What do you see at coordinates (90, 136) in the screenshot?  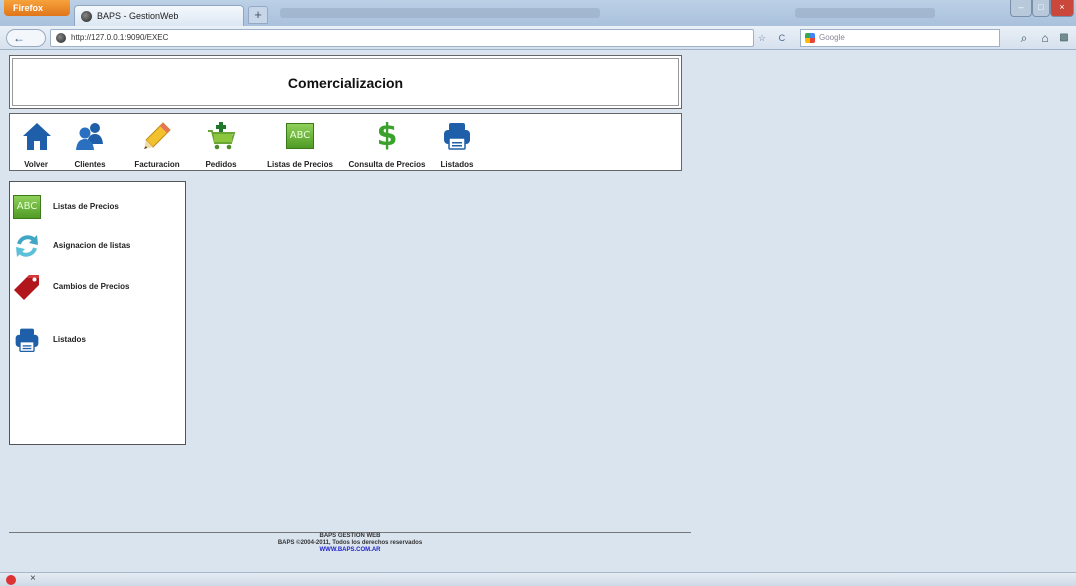 I see `users-icon` at bounding box center [90, 136].